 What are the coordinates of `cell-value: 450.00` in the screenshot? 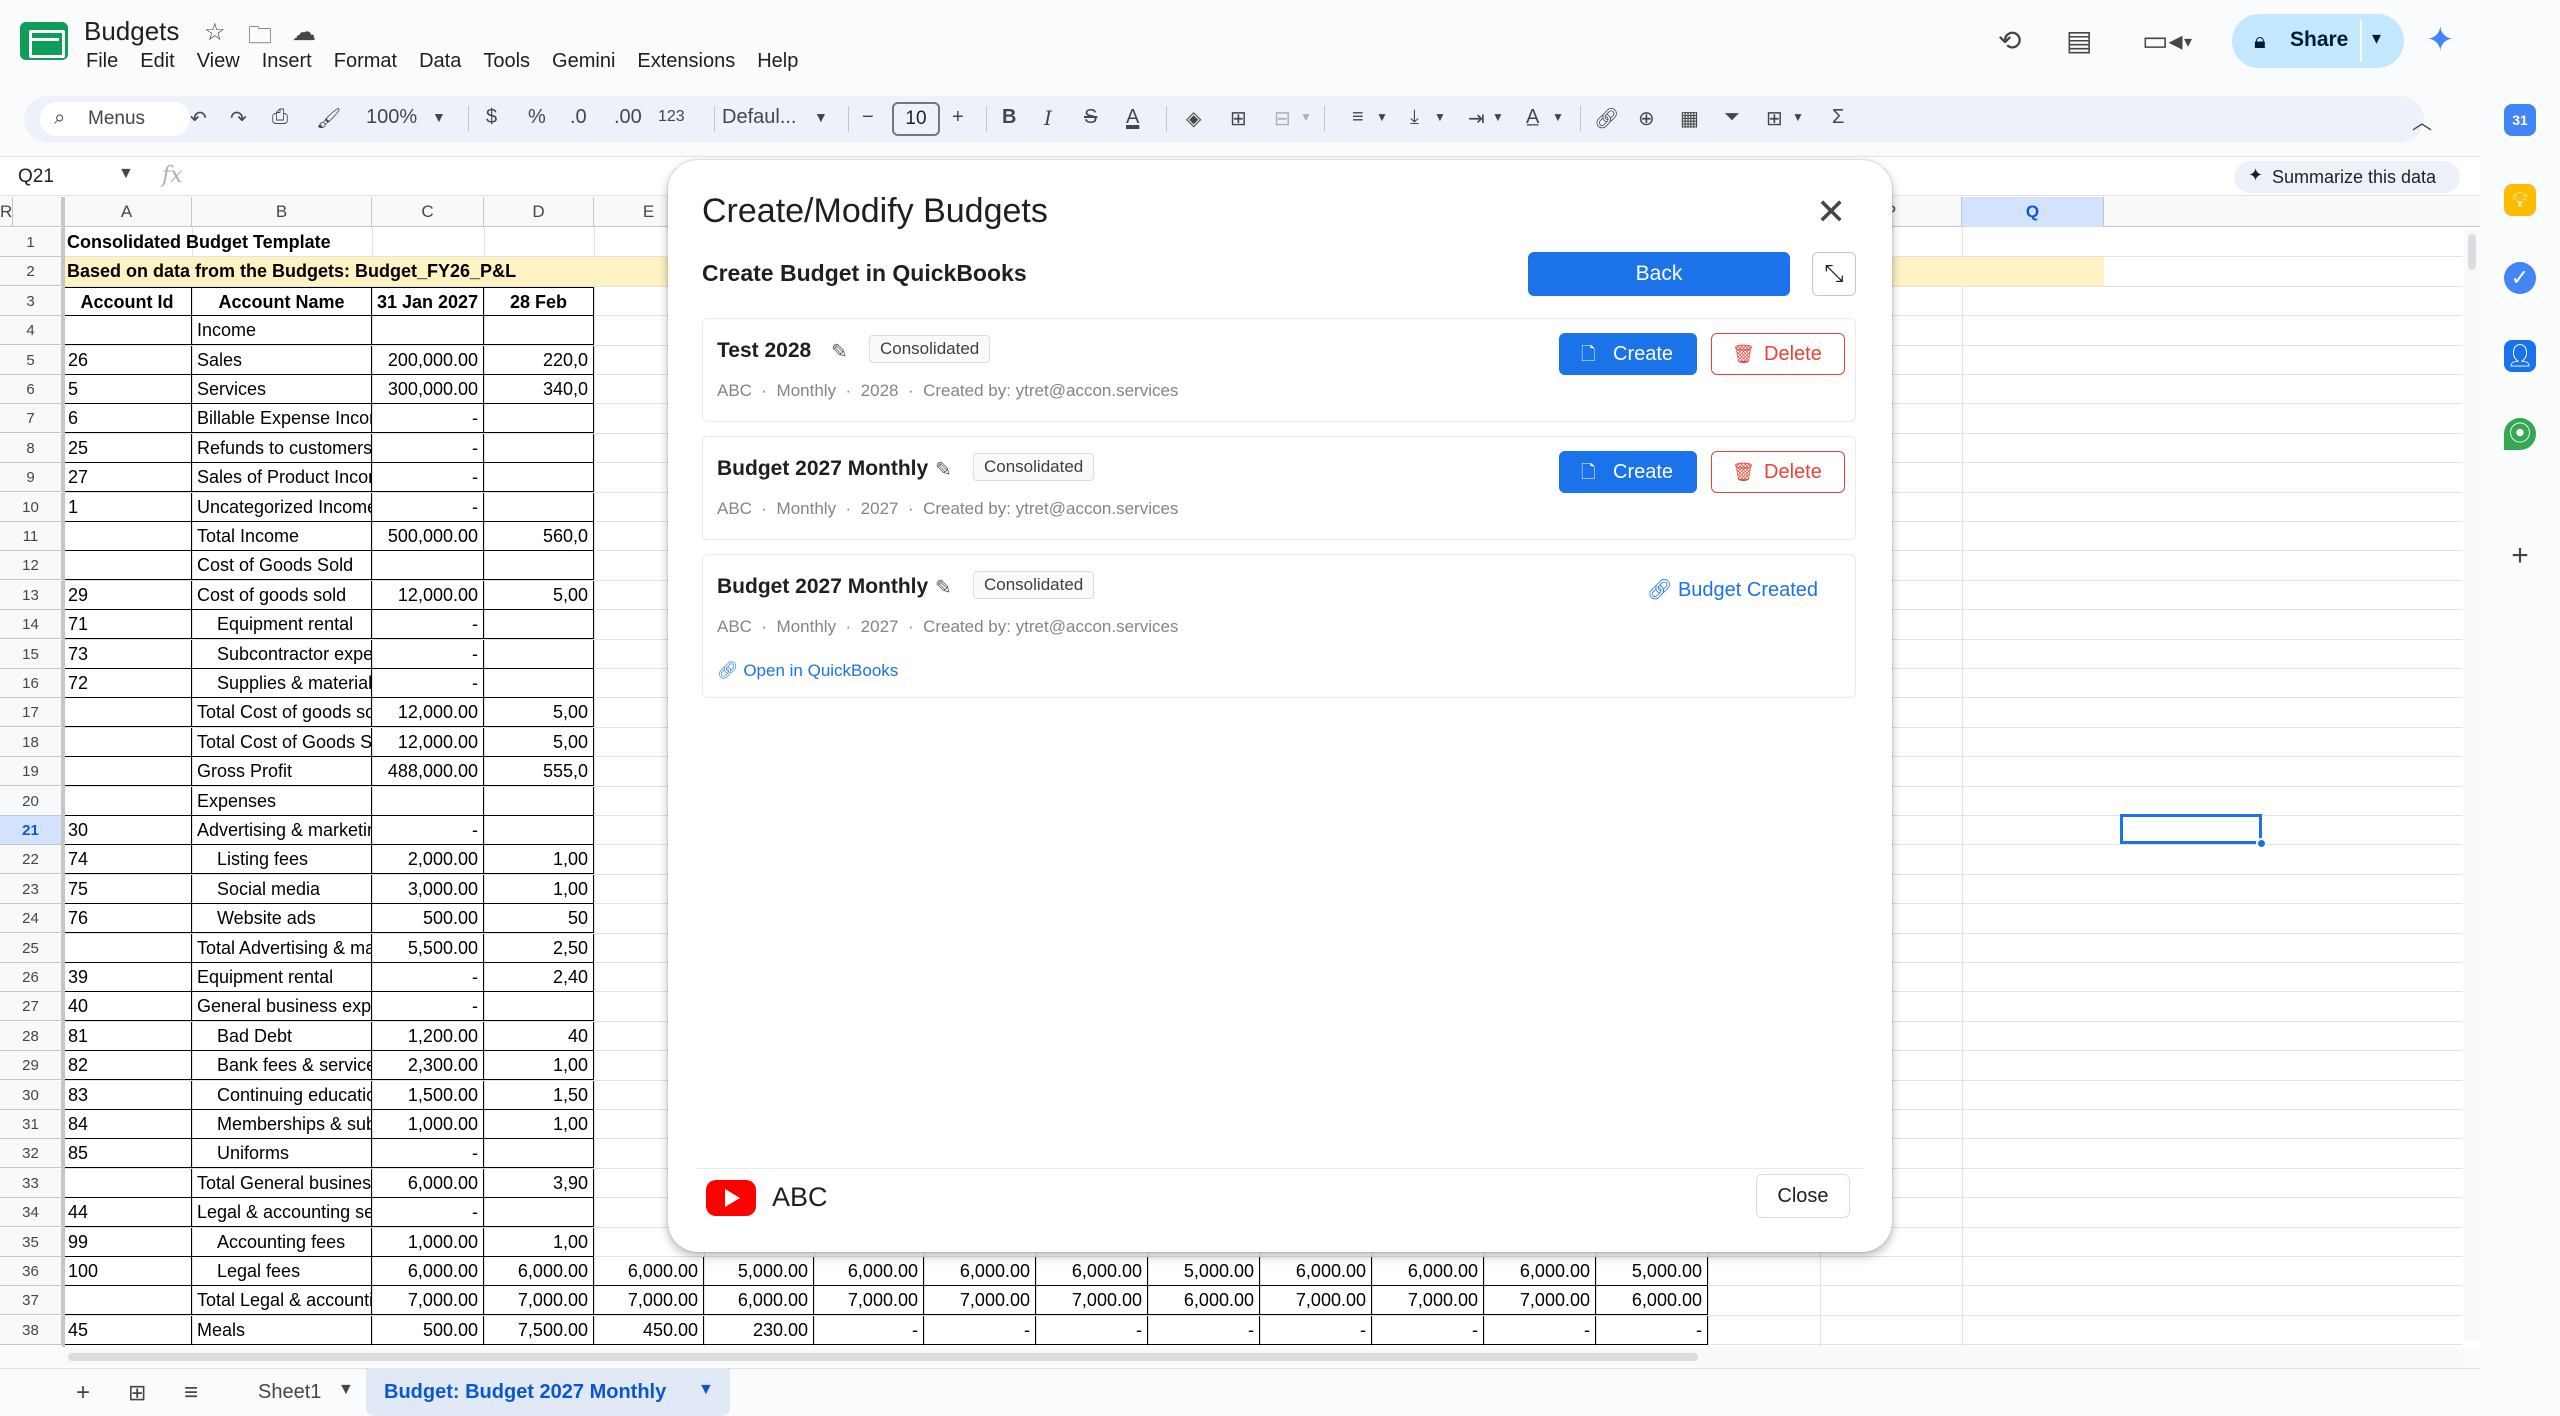 It's located at (649, 1330).